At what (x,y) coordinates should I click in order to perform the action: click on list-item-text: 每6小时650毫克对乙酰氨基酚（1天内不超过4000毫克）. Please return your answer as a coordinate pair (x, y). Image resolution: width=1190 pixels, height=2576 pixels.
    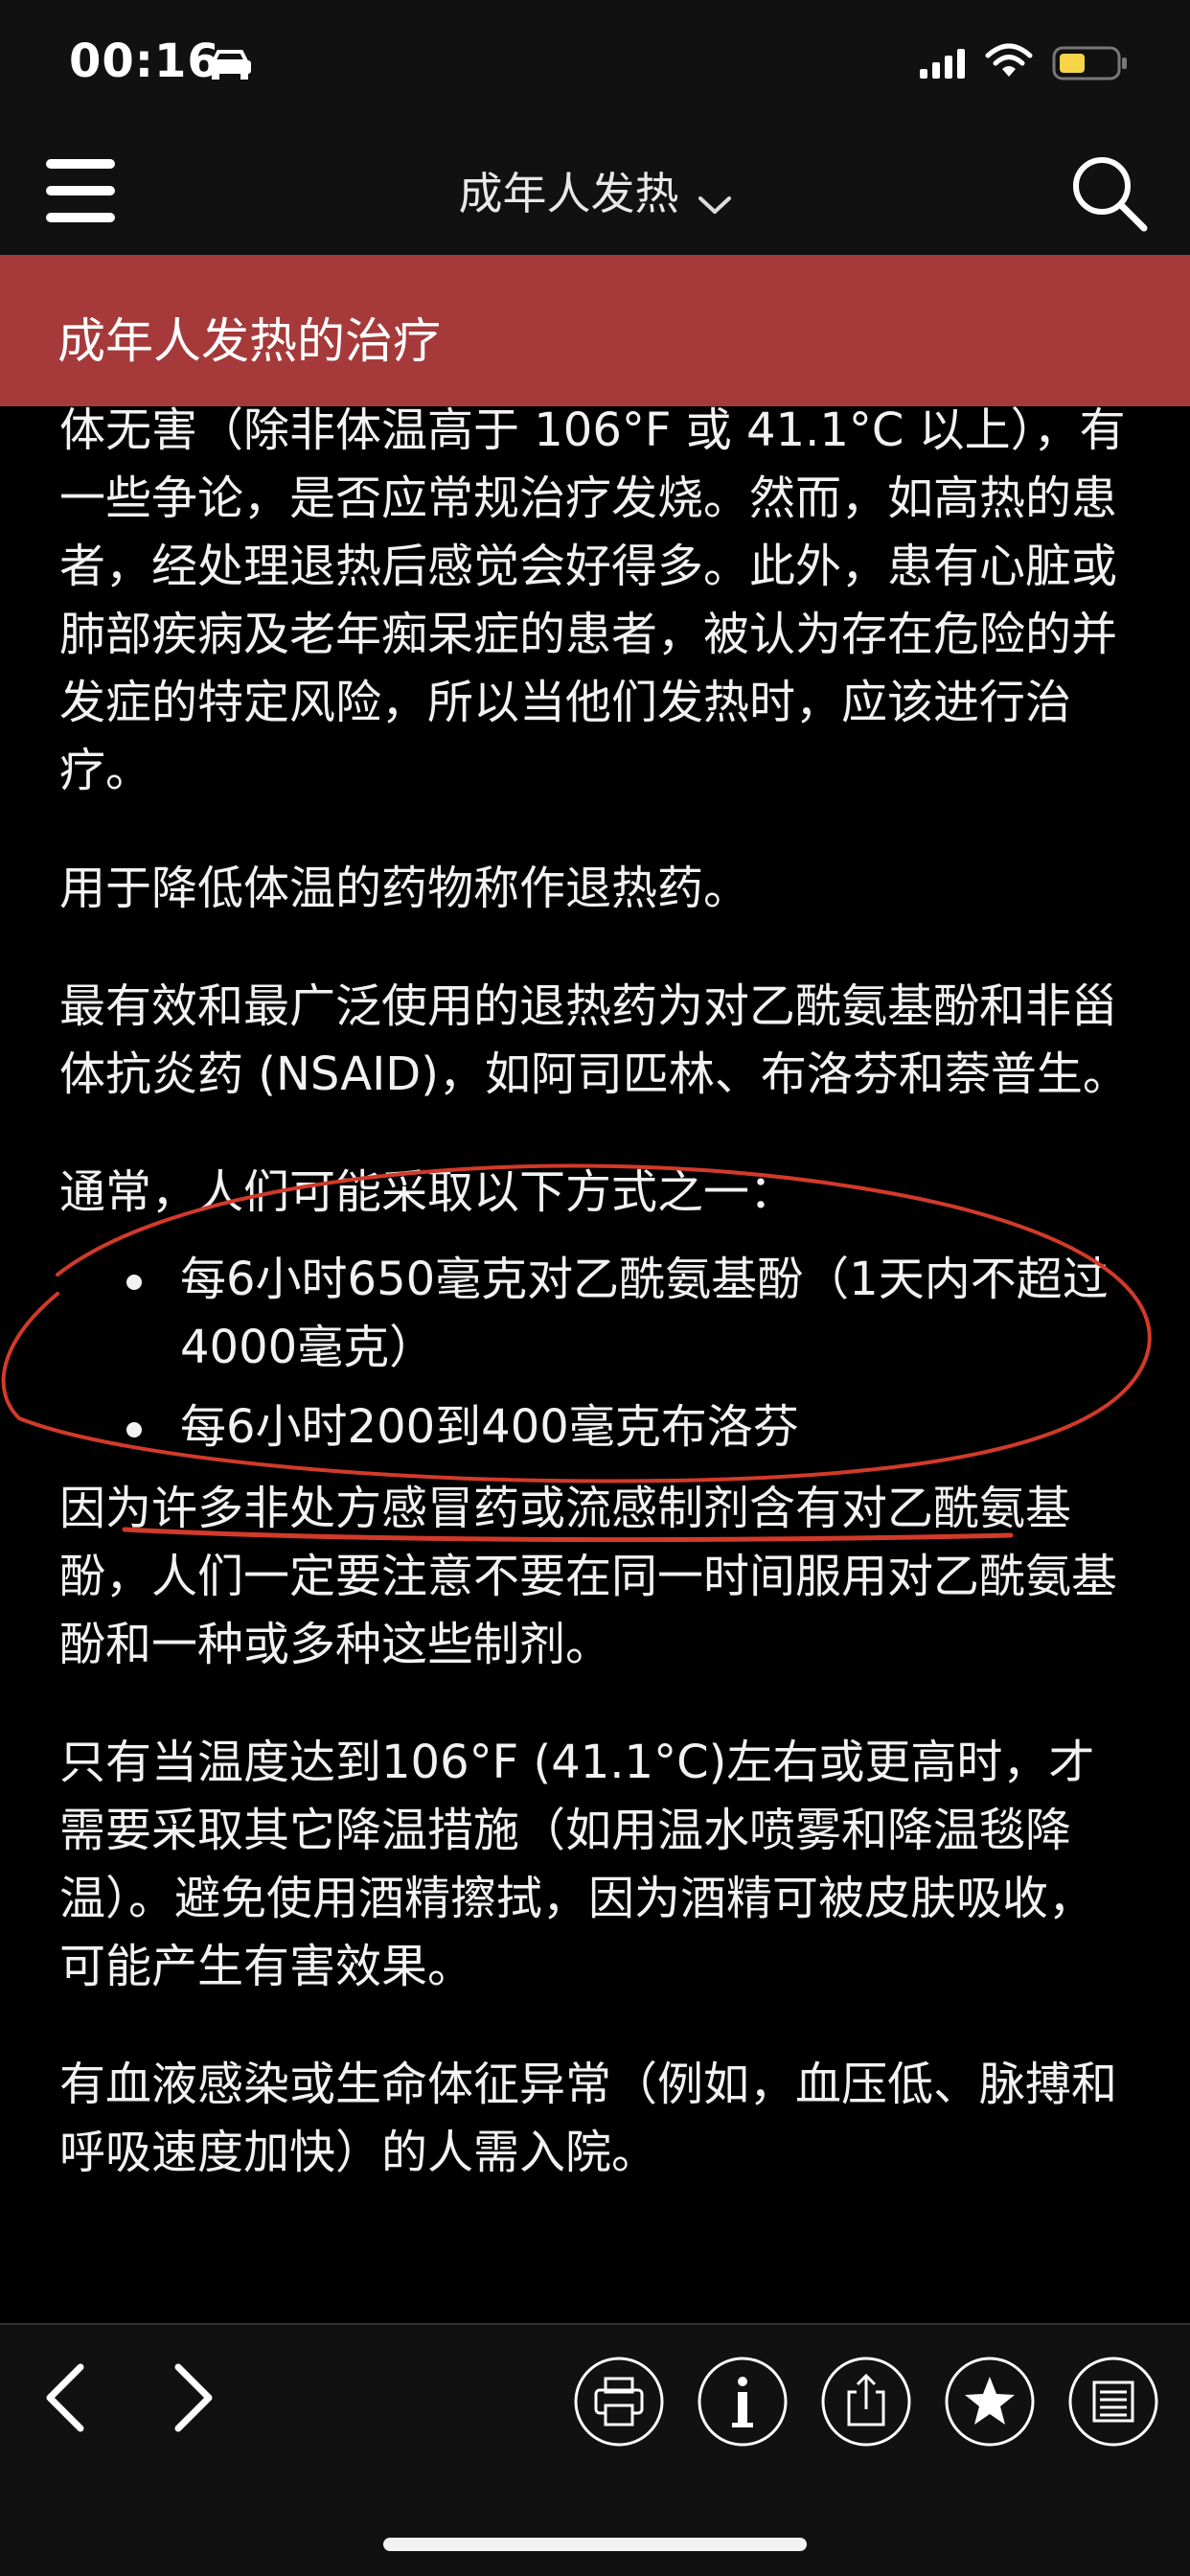
    Looking at the image, I should click on (645, 1313).